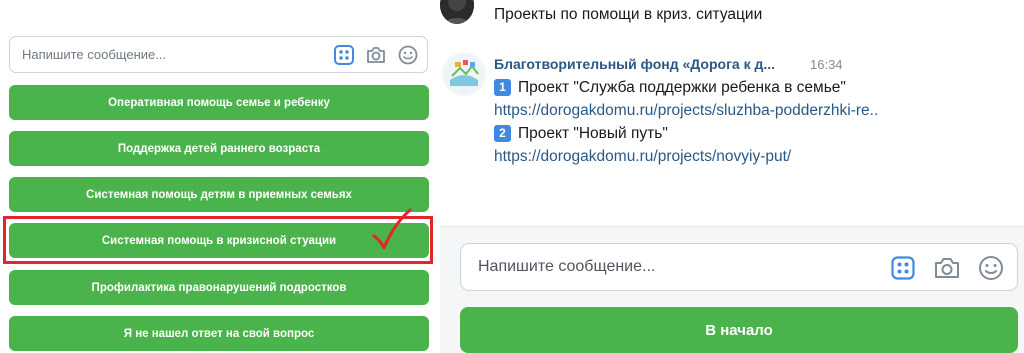  Describe the element at coordinates (502, 87) in the screenshot. I see `keycap-number-icon: 1` at that location.